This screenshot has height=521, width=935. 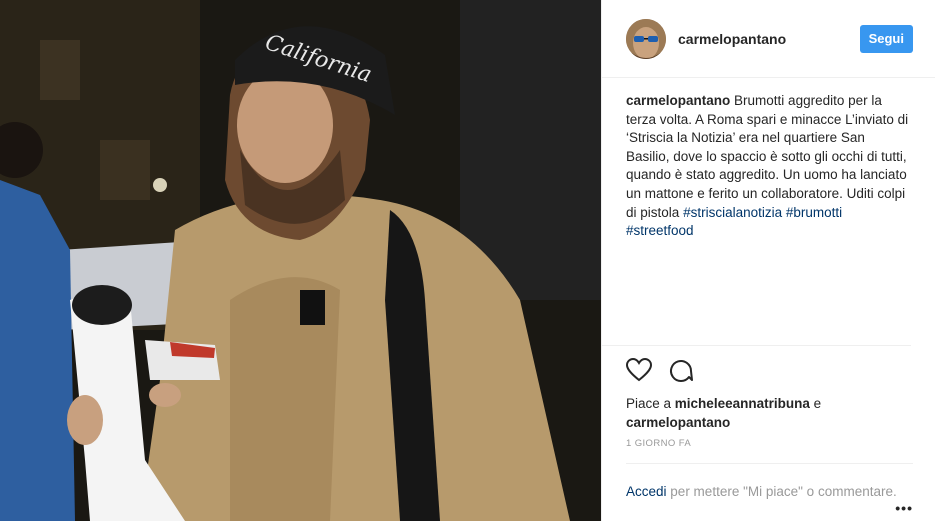 What do you see at coordinates (817, 403) in the screenshot?
I see `likes-conj: e` at bounding box center [817, 403].